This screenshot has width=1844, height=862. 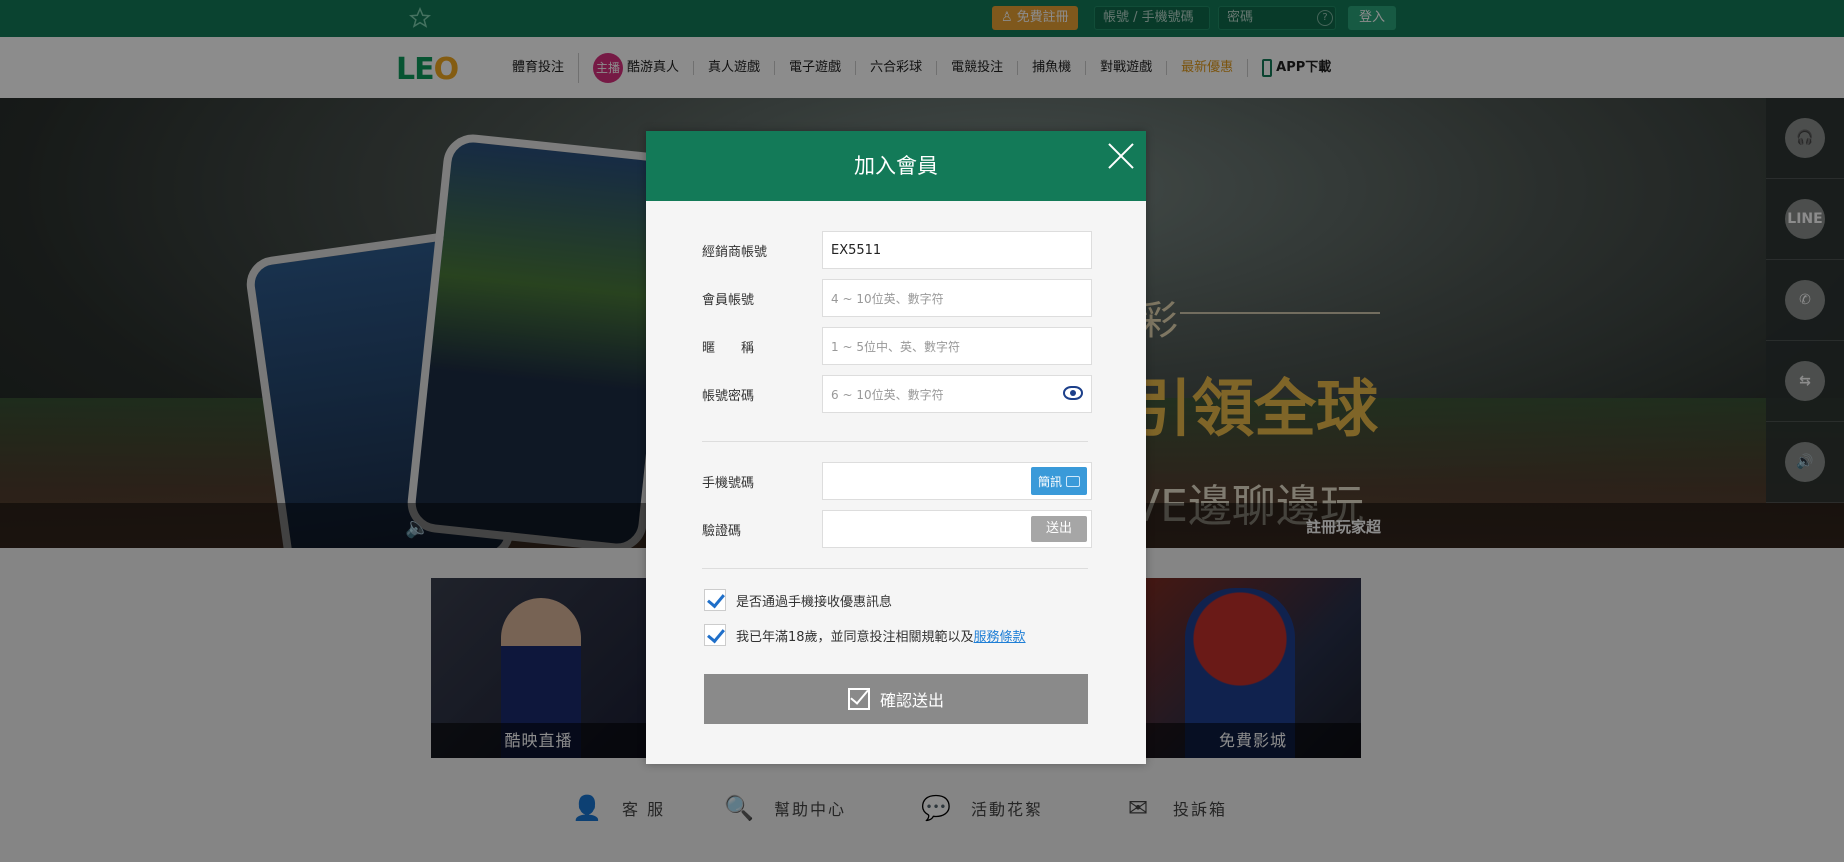 I want to click on password-label: 帳號密碼, so click(x=728, y=396).